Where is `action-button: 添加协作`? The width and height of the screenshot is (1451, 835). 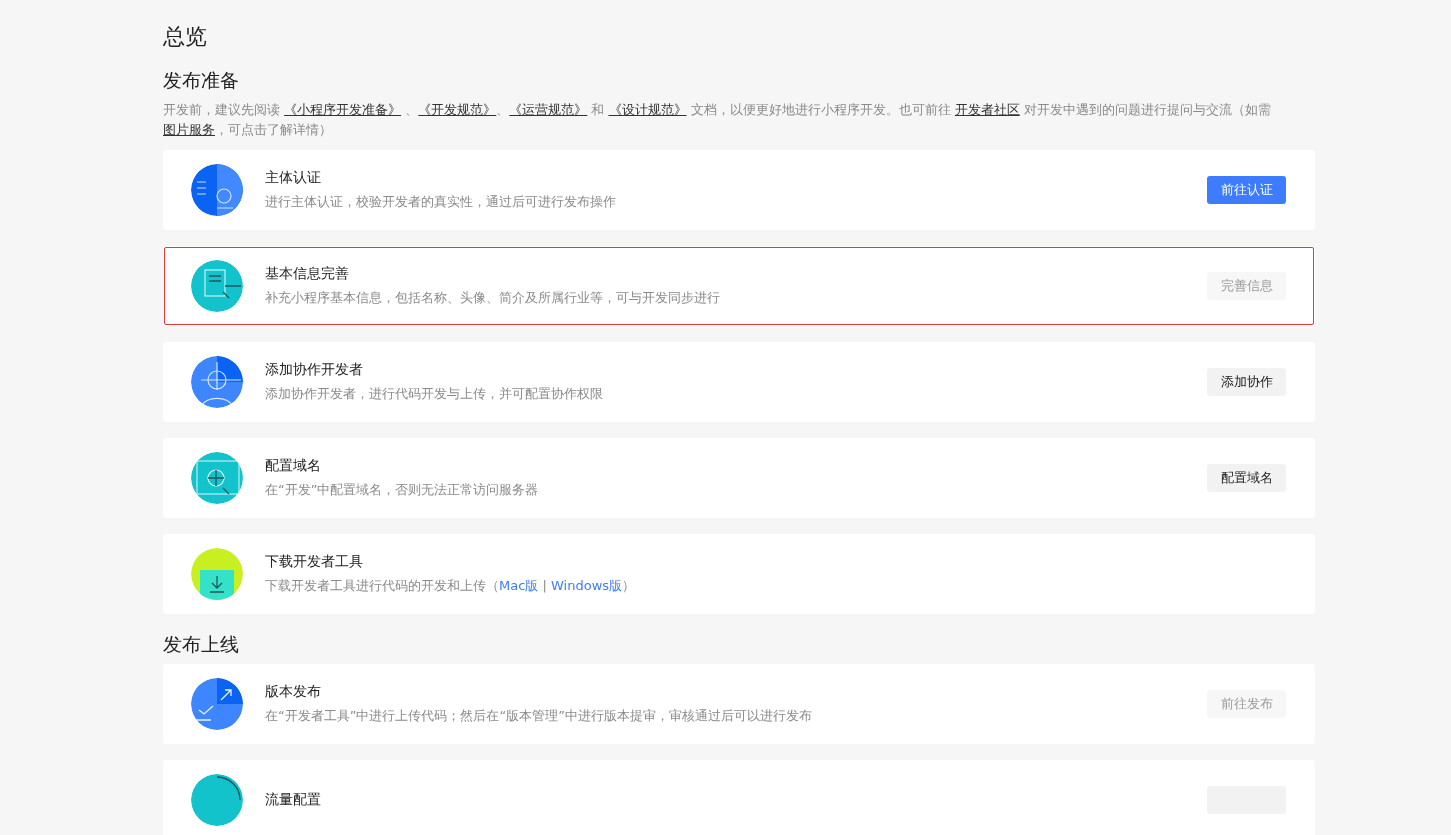 action-button: 添加协作 is located at coordinates (1246, 382).